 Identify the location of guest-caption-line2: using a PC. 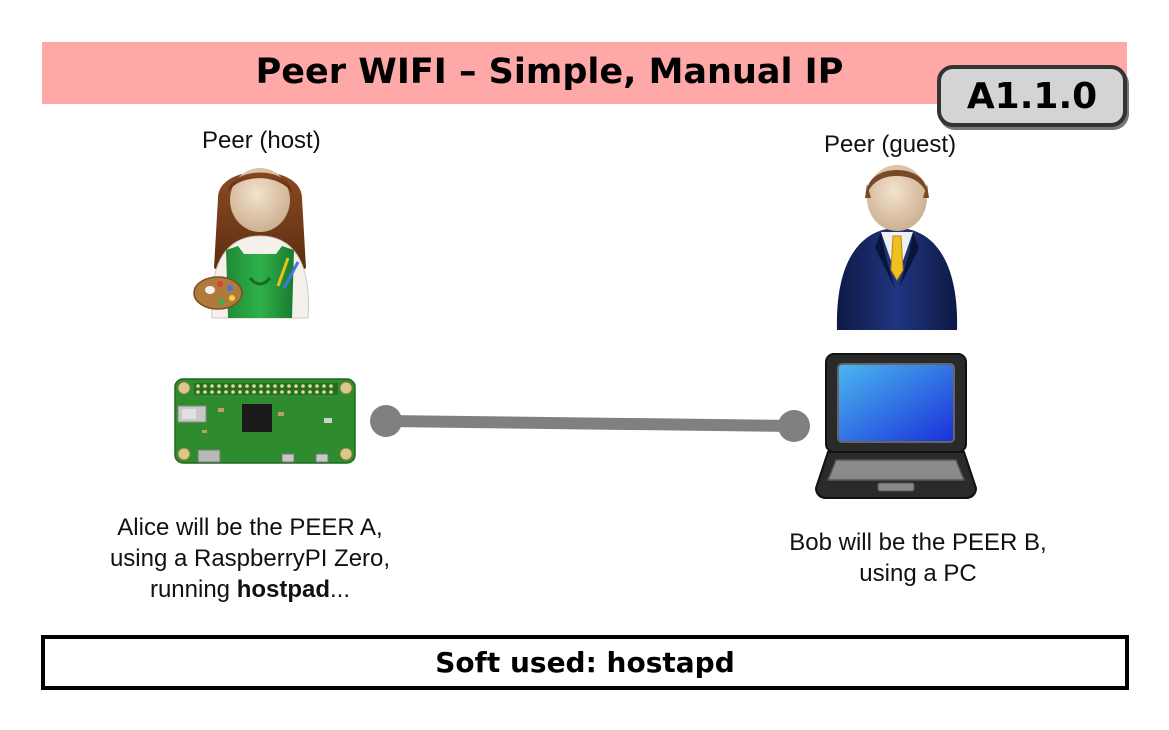
(918, 573).